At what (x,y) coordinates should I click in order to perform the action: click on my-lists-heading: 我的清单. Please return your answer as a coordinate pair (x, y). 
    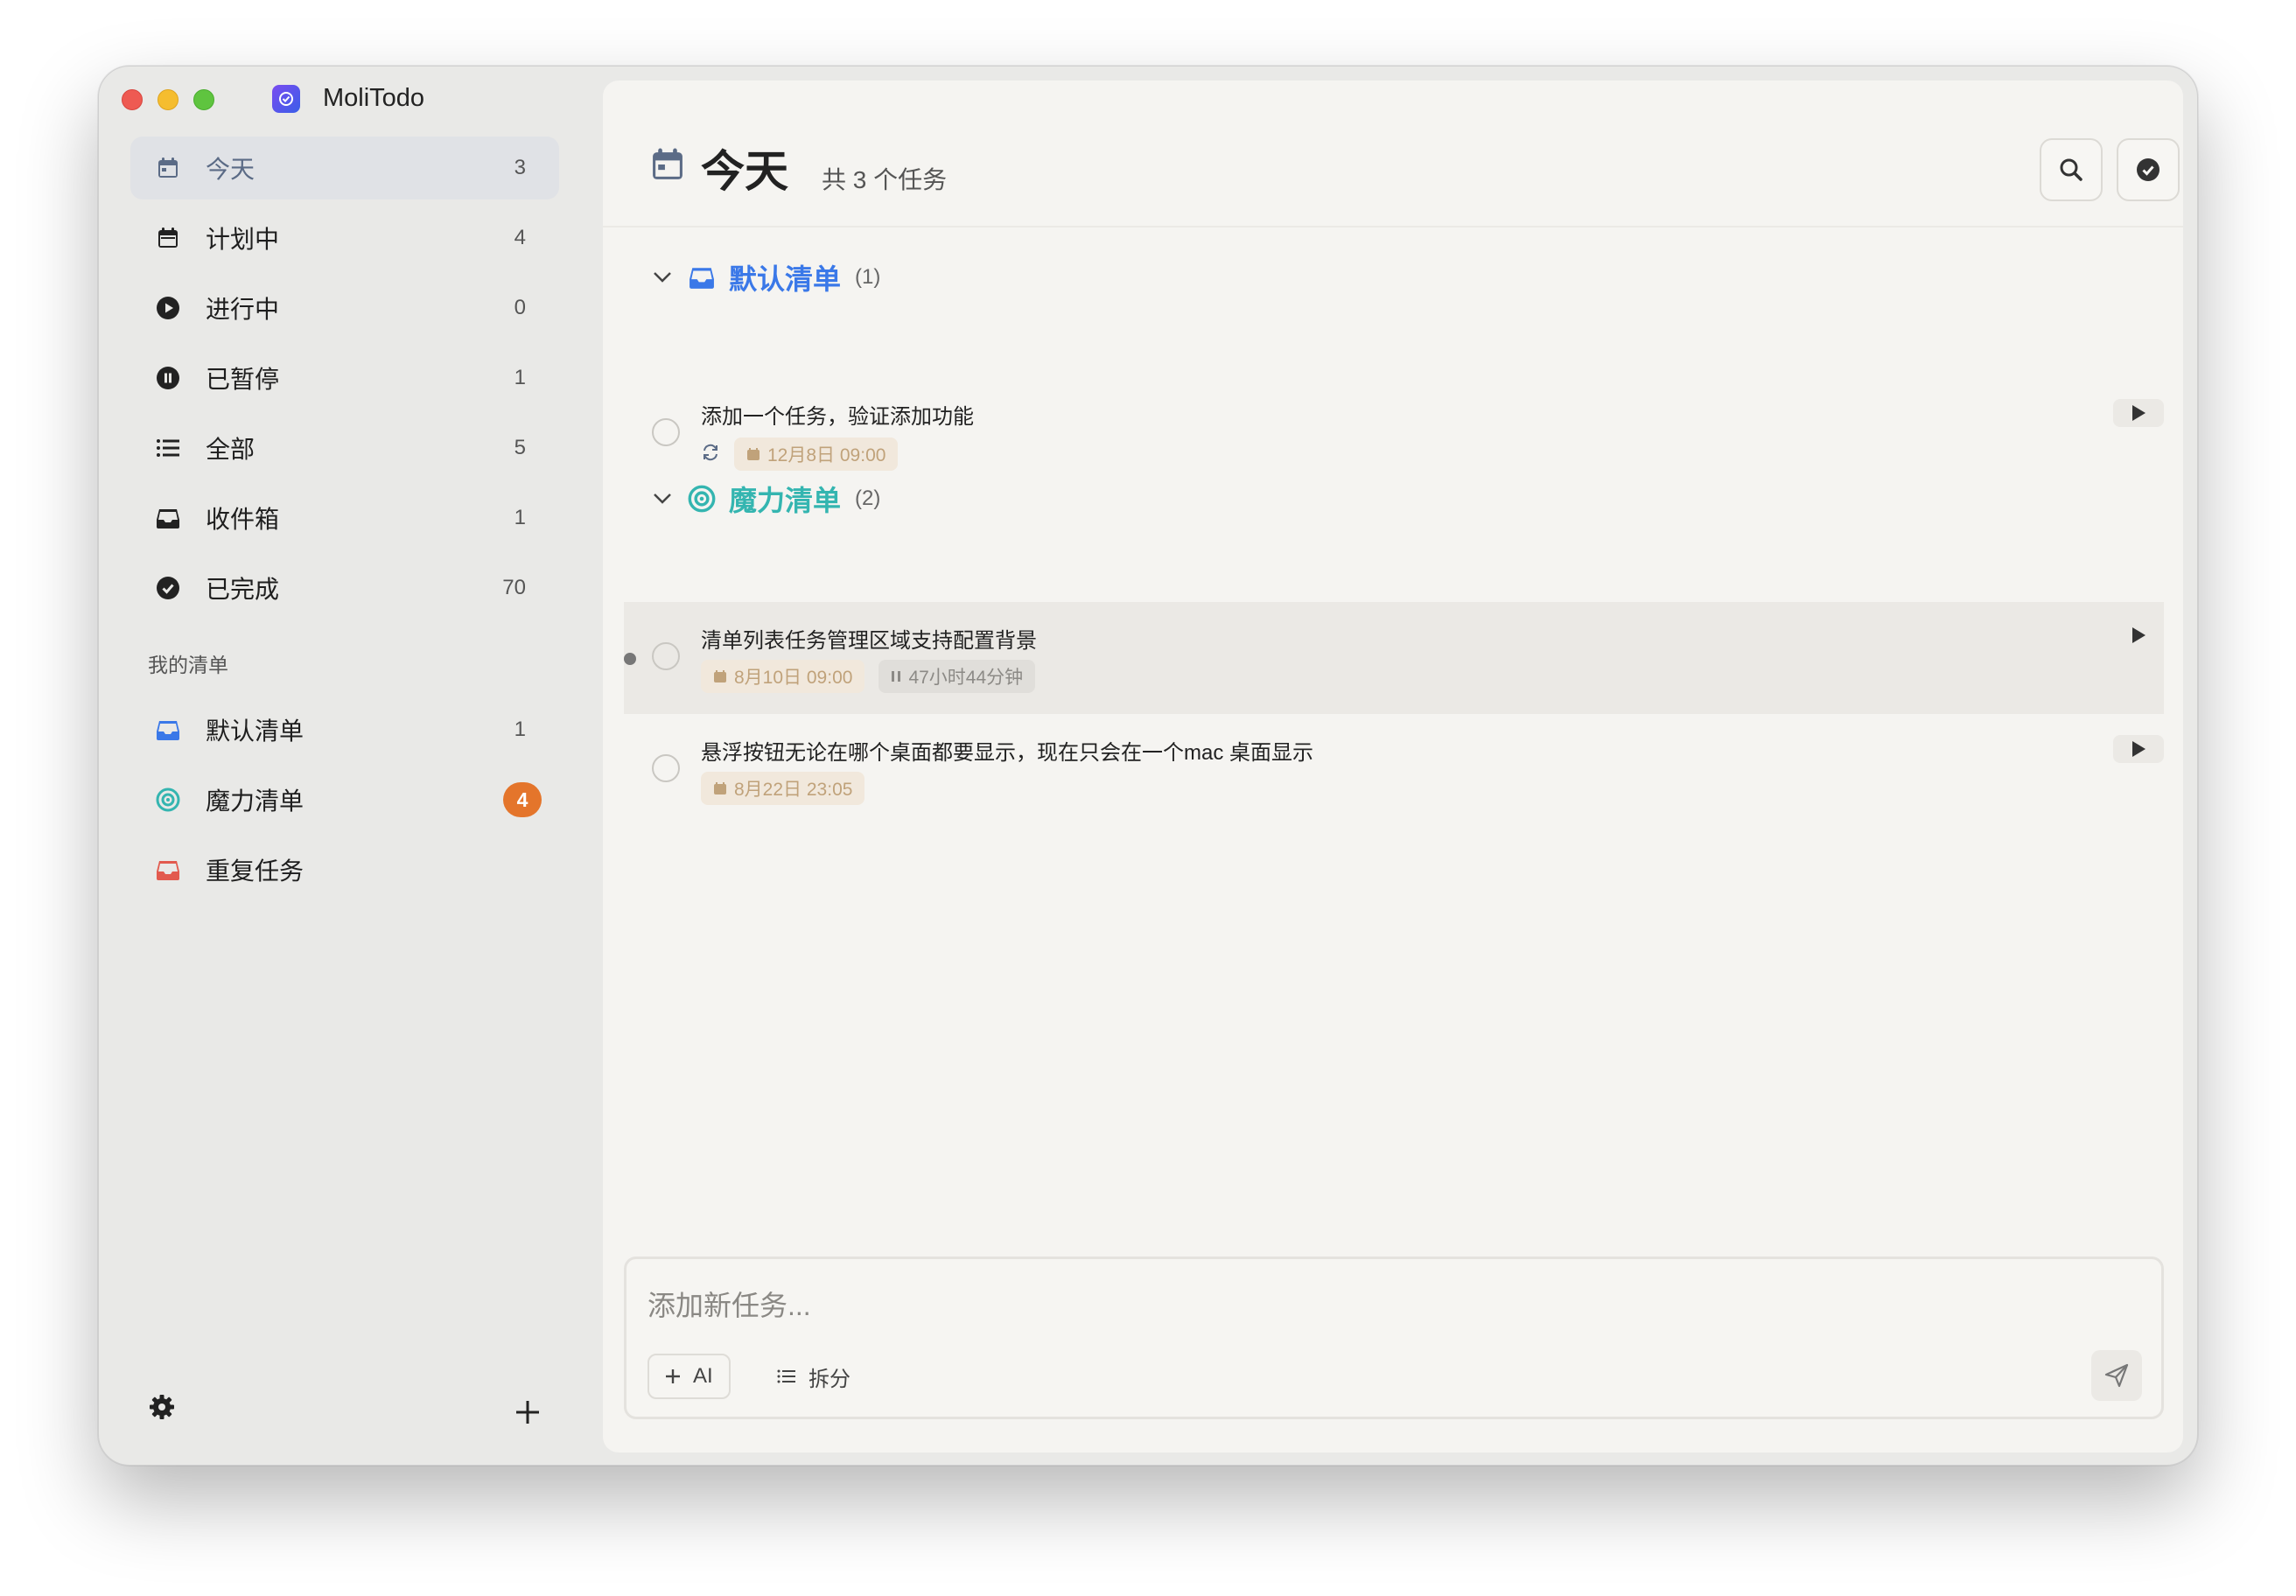
    Looking at the image, I should click on (188, 665).